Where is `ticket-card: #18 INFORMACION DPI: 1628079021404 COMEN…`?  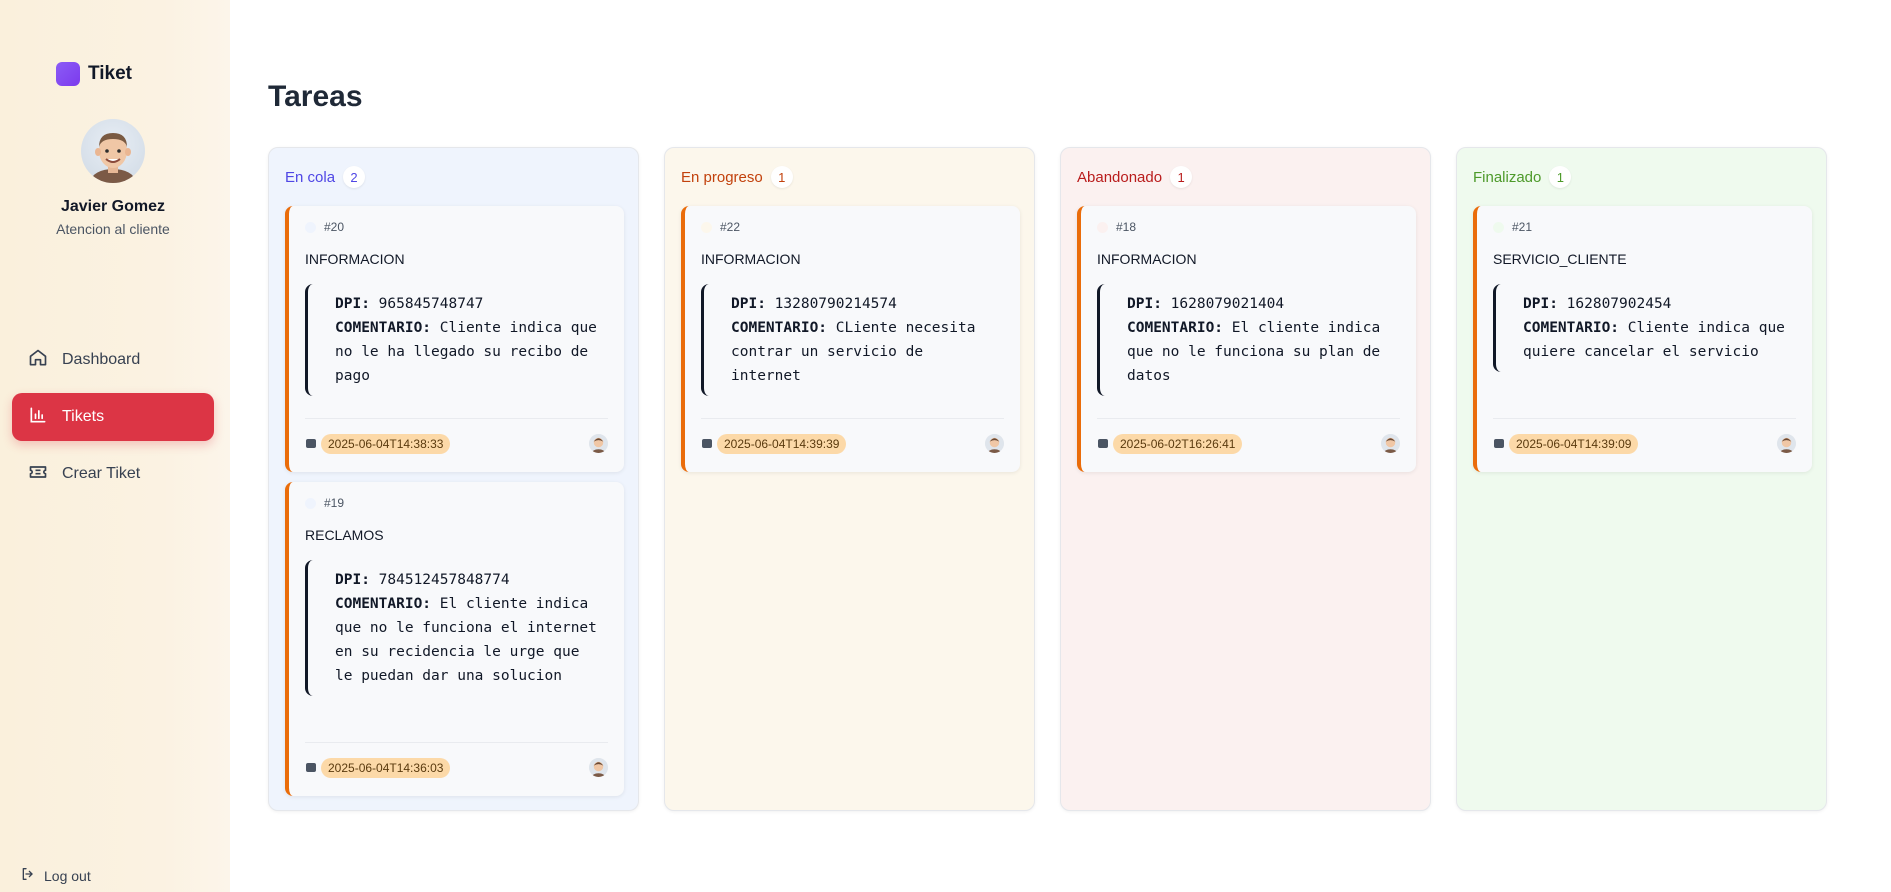
ticket-card: #18 INFORMACION DPI: 1628079021404 COMEN… is located at coordinates (1246, 339).